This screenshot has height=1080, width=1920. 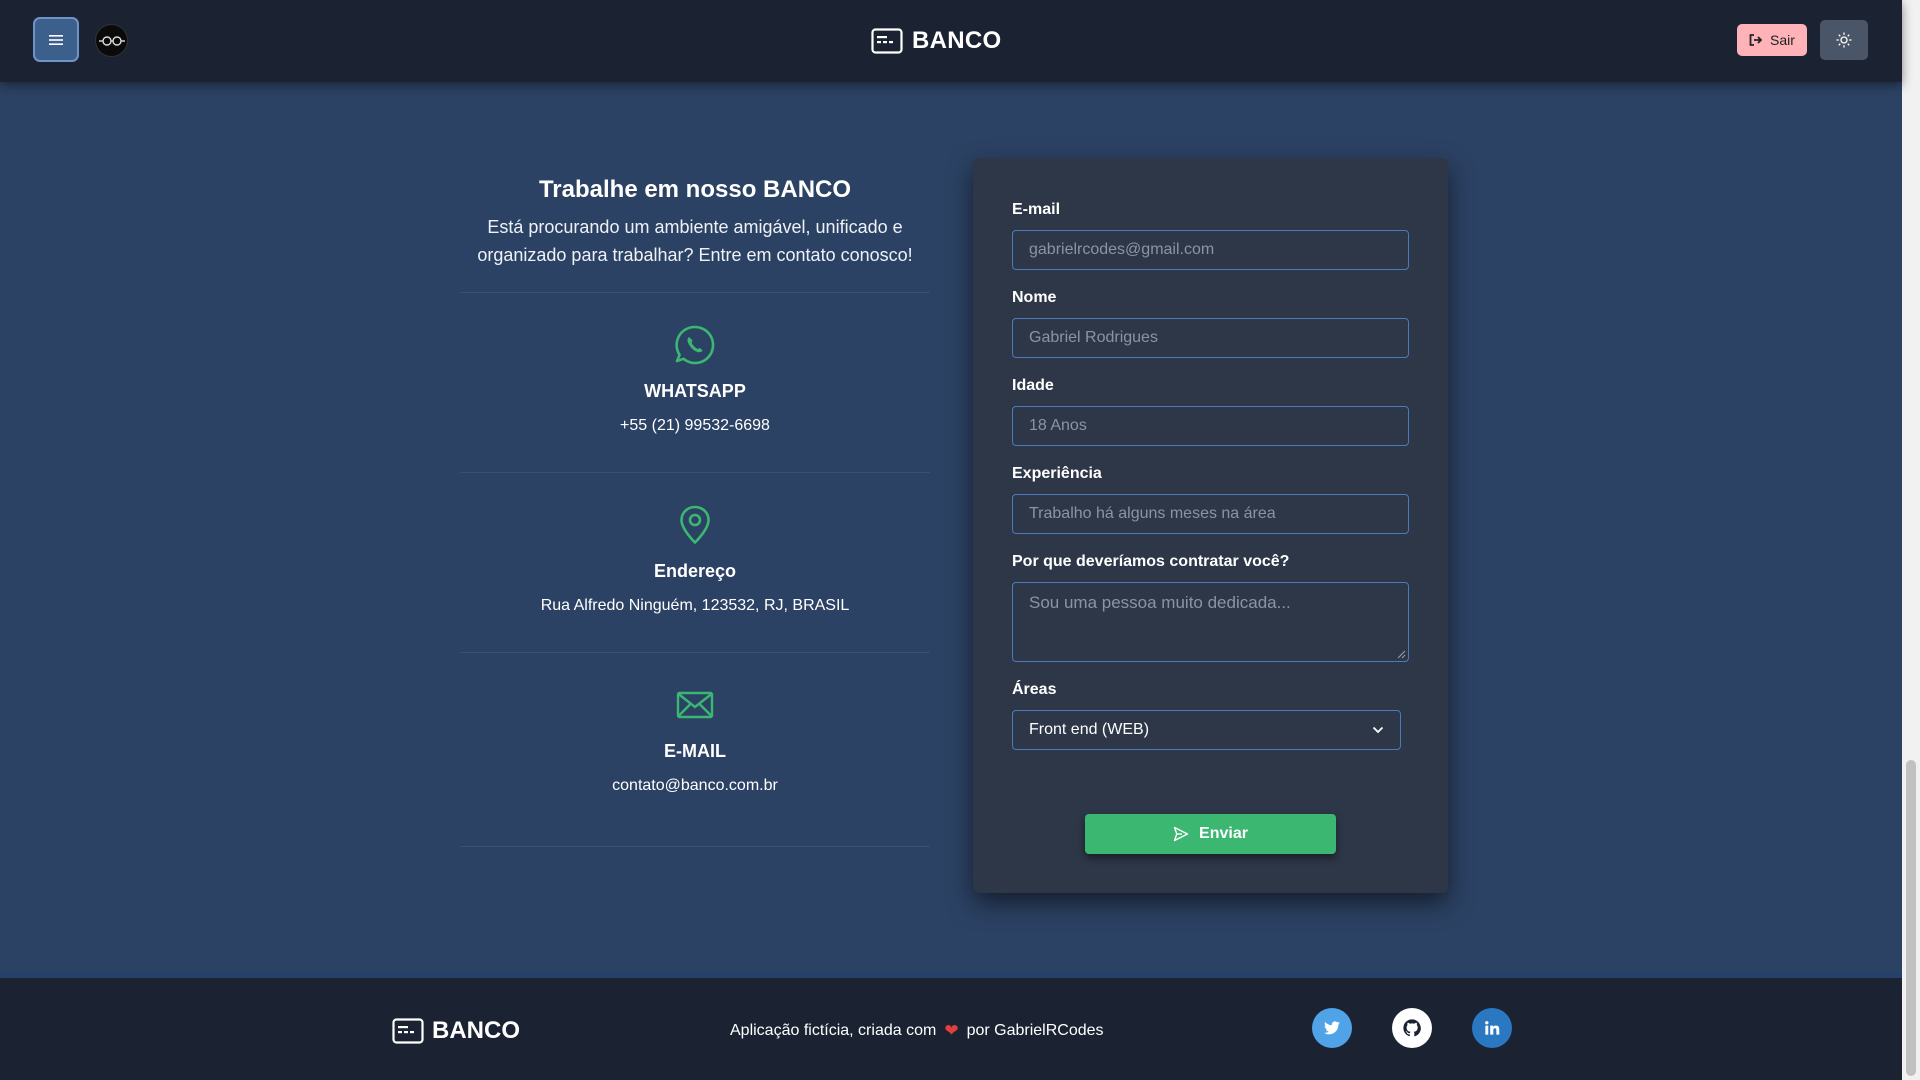 I want to click on heart-icon: ❤, so click(x=951, y=1030).